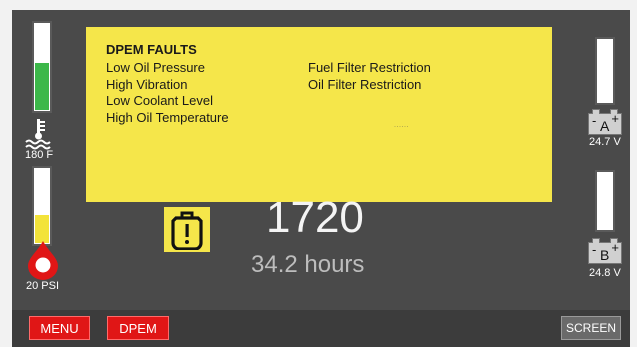  Describe the element at coordinates (315, 217) in the screenshot. I see `engine-rpm: 1720` at that location.